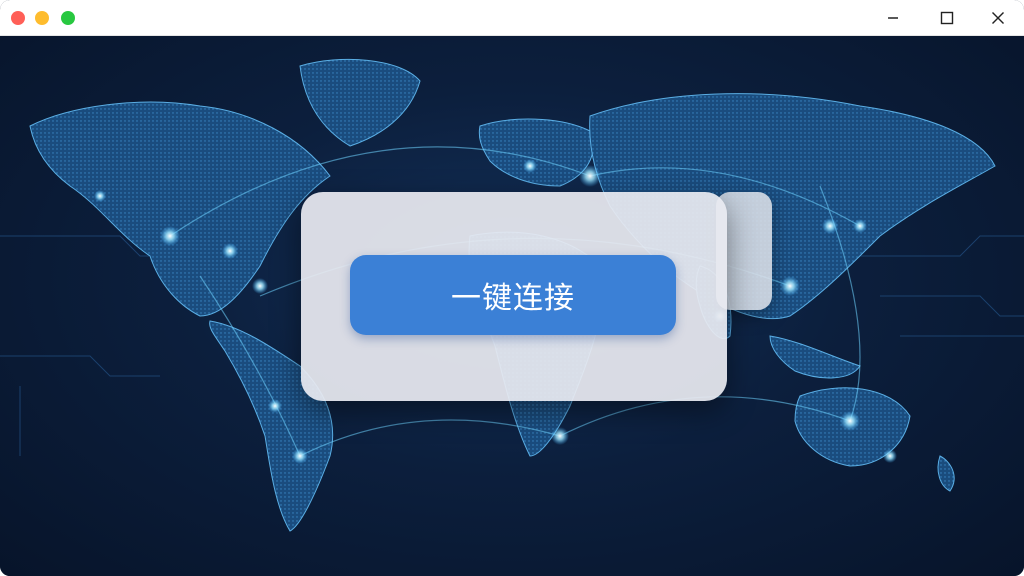 The image size is (1024, 576). What do you see at coordinates (512, 18) in the screenshot?
I see `title-bar` at bounding box center [512, 18].